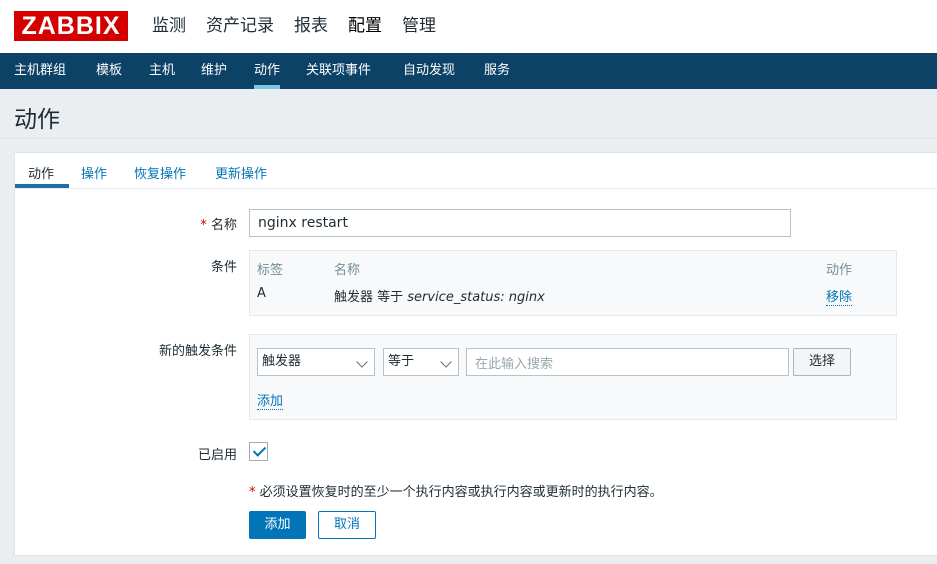 The width and height of the screenshot is (937, 564). Describe the element at coordinates (311, 26) in the screenshot. I see `top-menu-reports: 报表` at that location.